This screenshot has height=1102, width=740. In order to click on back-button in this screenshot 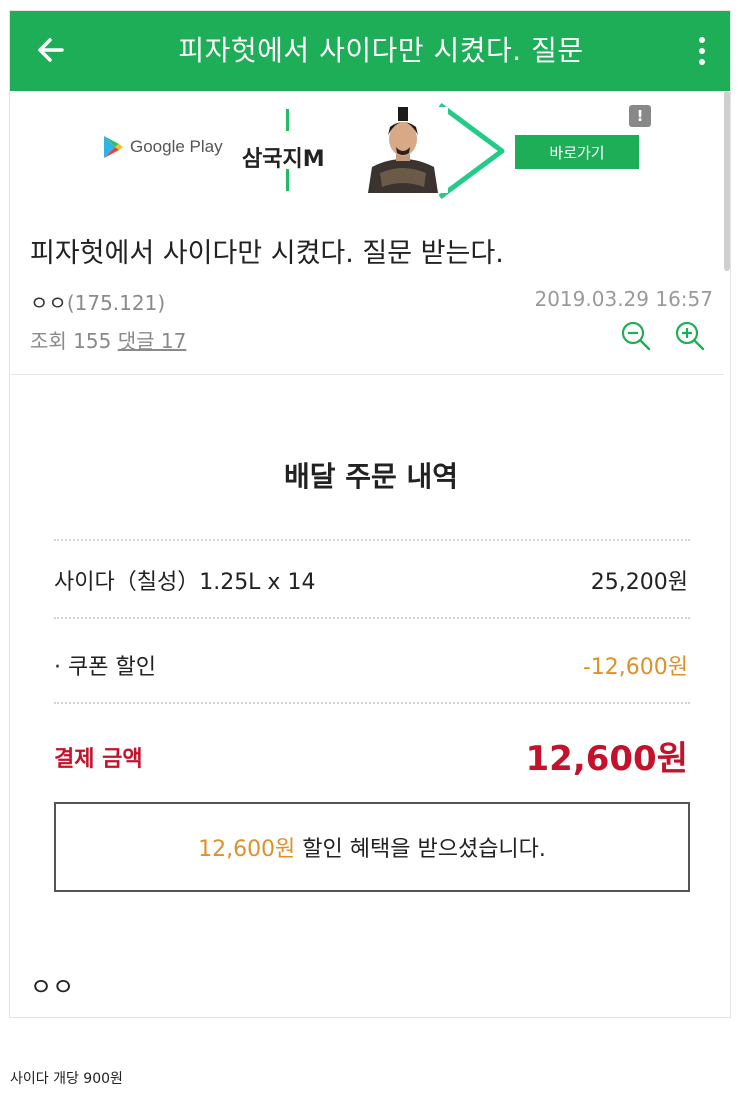, I will do `click(51, 50)`.